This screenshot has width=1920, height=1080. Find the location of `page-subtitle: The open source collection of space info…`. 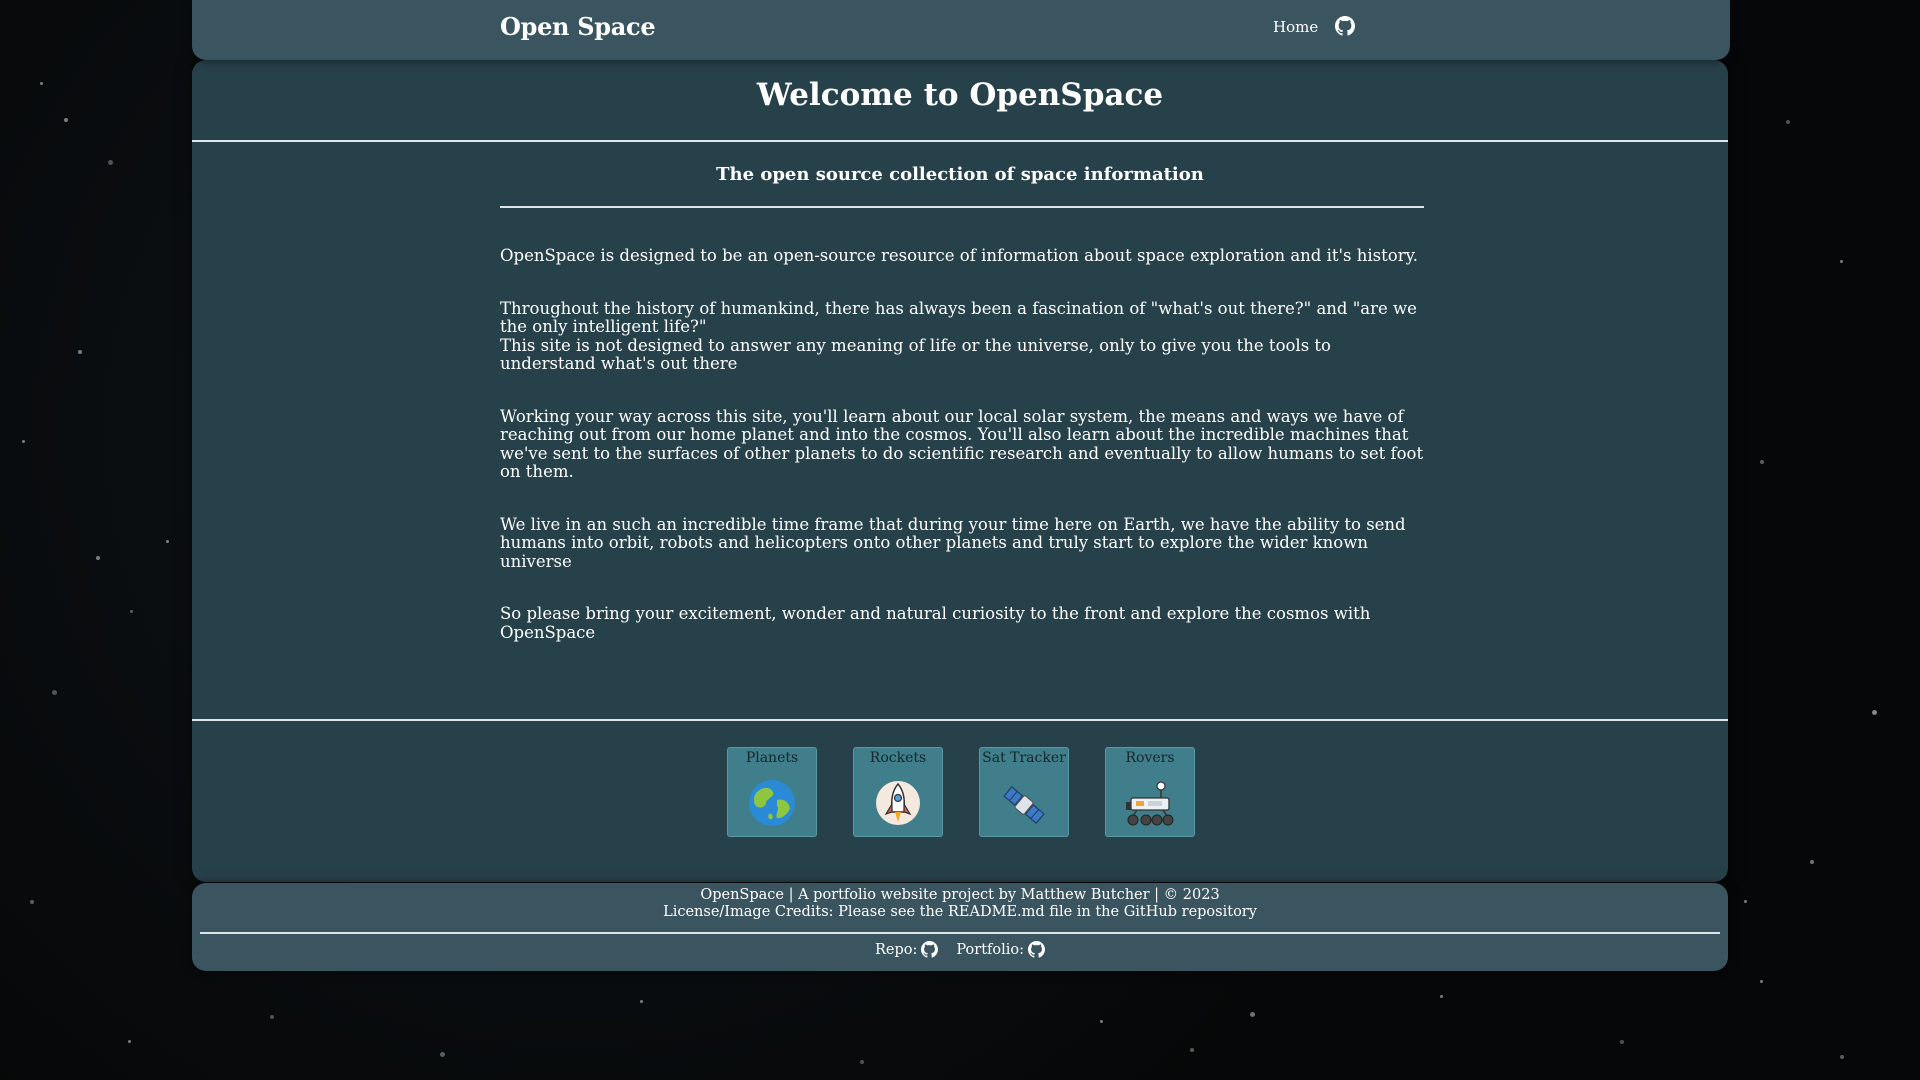

page-subtitle: The open source collection of space info… is located at coordinates (960, 174).